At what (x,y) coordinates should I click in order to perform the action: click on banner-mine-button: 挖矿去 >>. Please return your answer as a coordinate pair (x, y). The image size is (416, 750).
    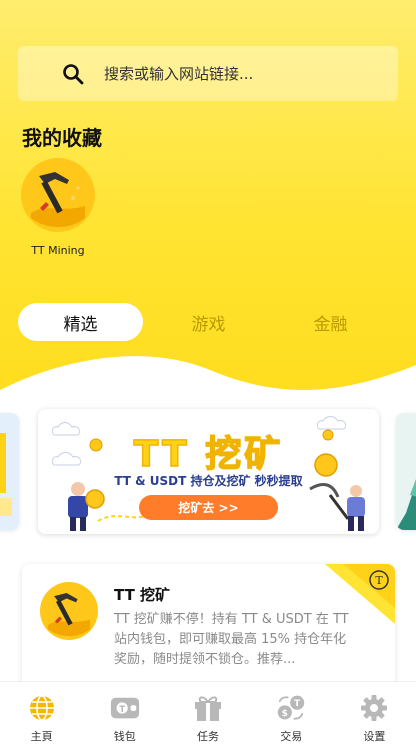
    Looking at the image, I should click on (208, 507).